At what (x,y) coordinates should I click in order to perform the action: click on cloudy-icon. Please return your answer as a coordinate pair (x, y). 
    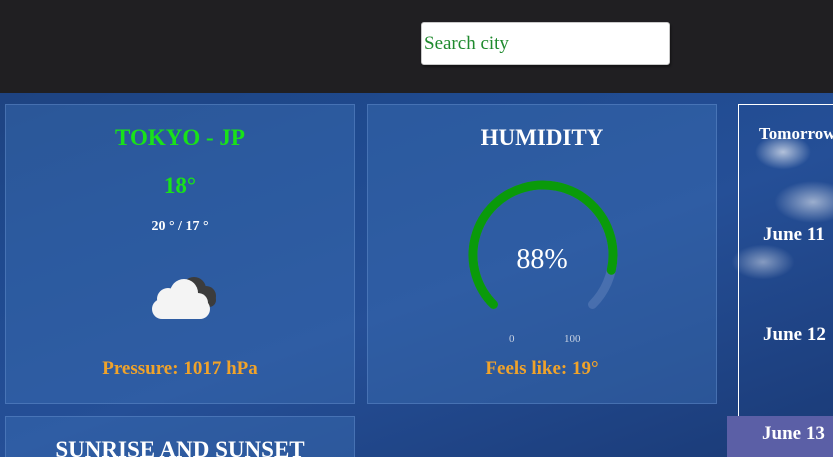
    Looking at the image, I should click on (184, 298).